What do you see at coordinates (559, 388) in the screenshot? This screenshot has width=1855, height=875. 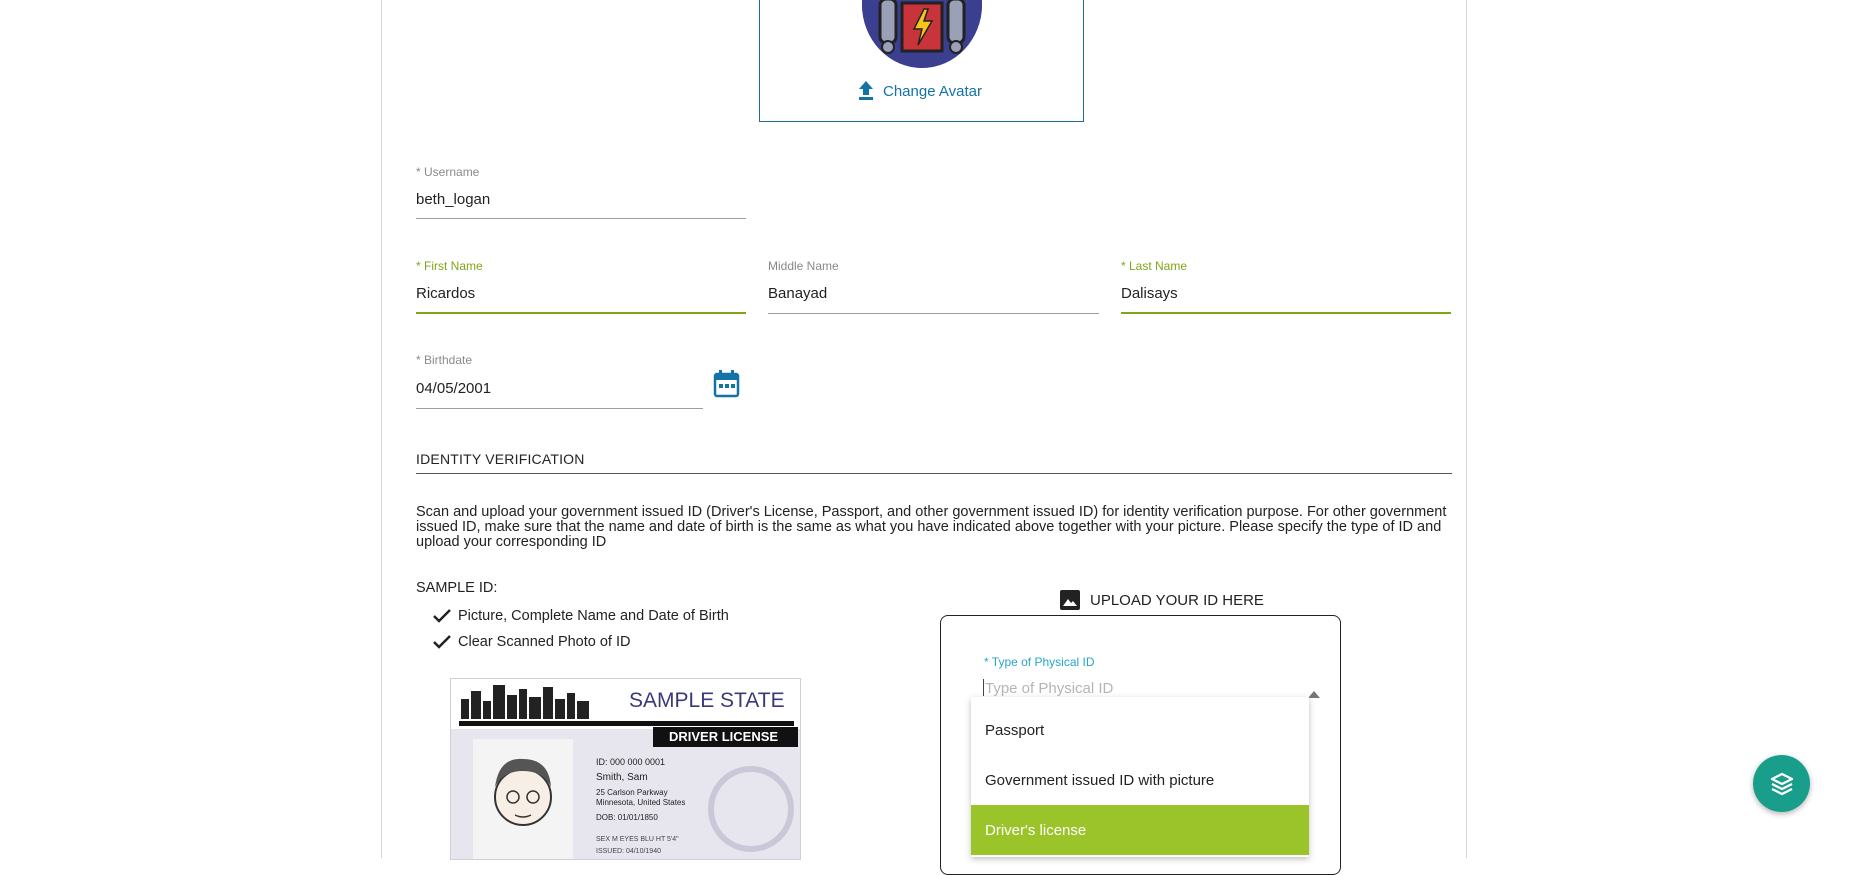 I see `birthdate-input: 04/05/2001` at bounding box center [559, 388].